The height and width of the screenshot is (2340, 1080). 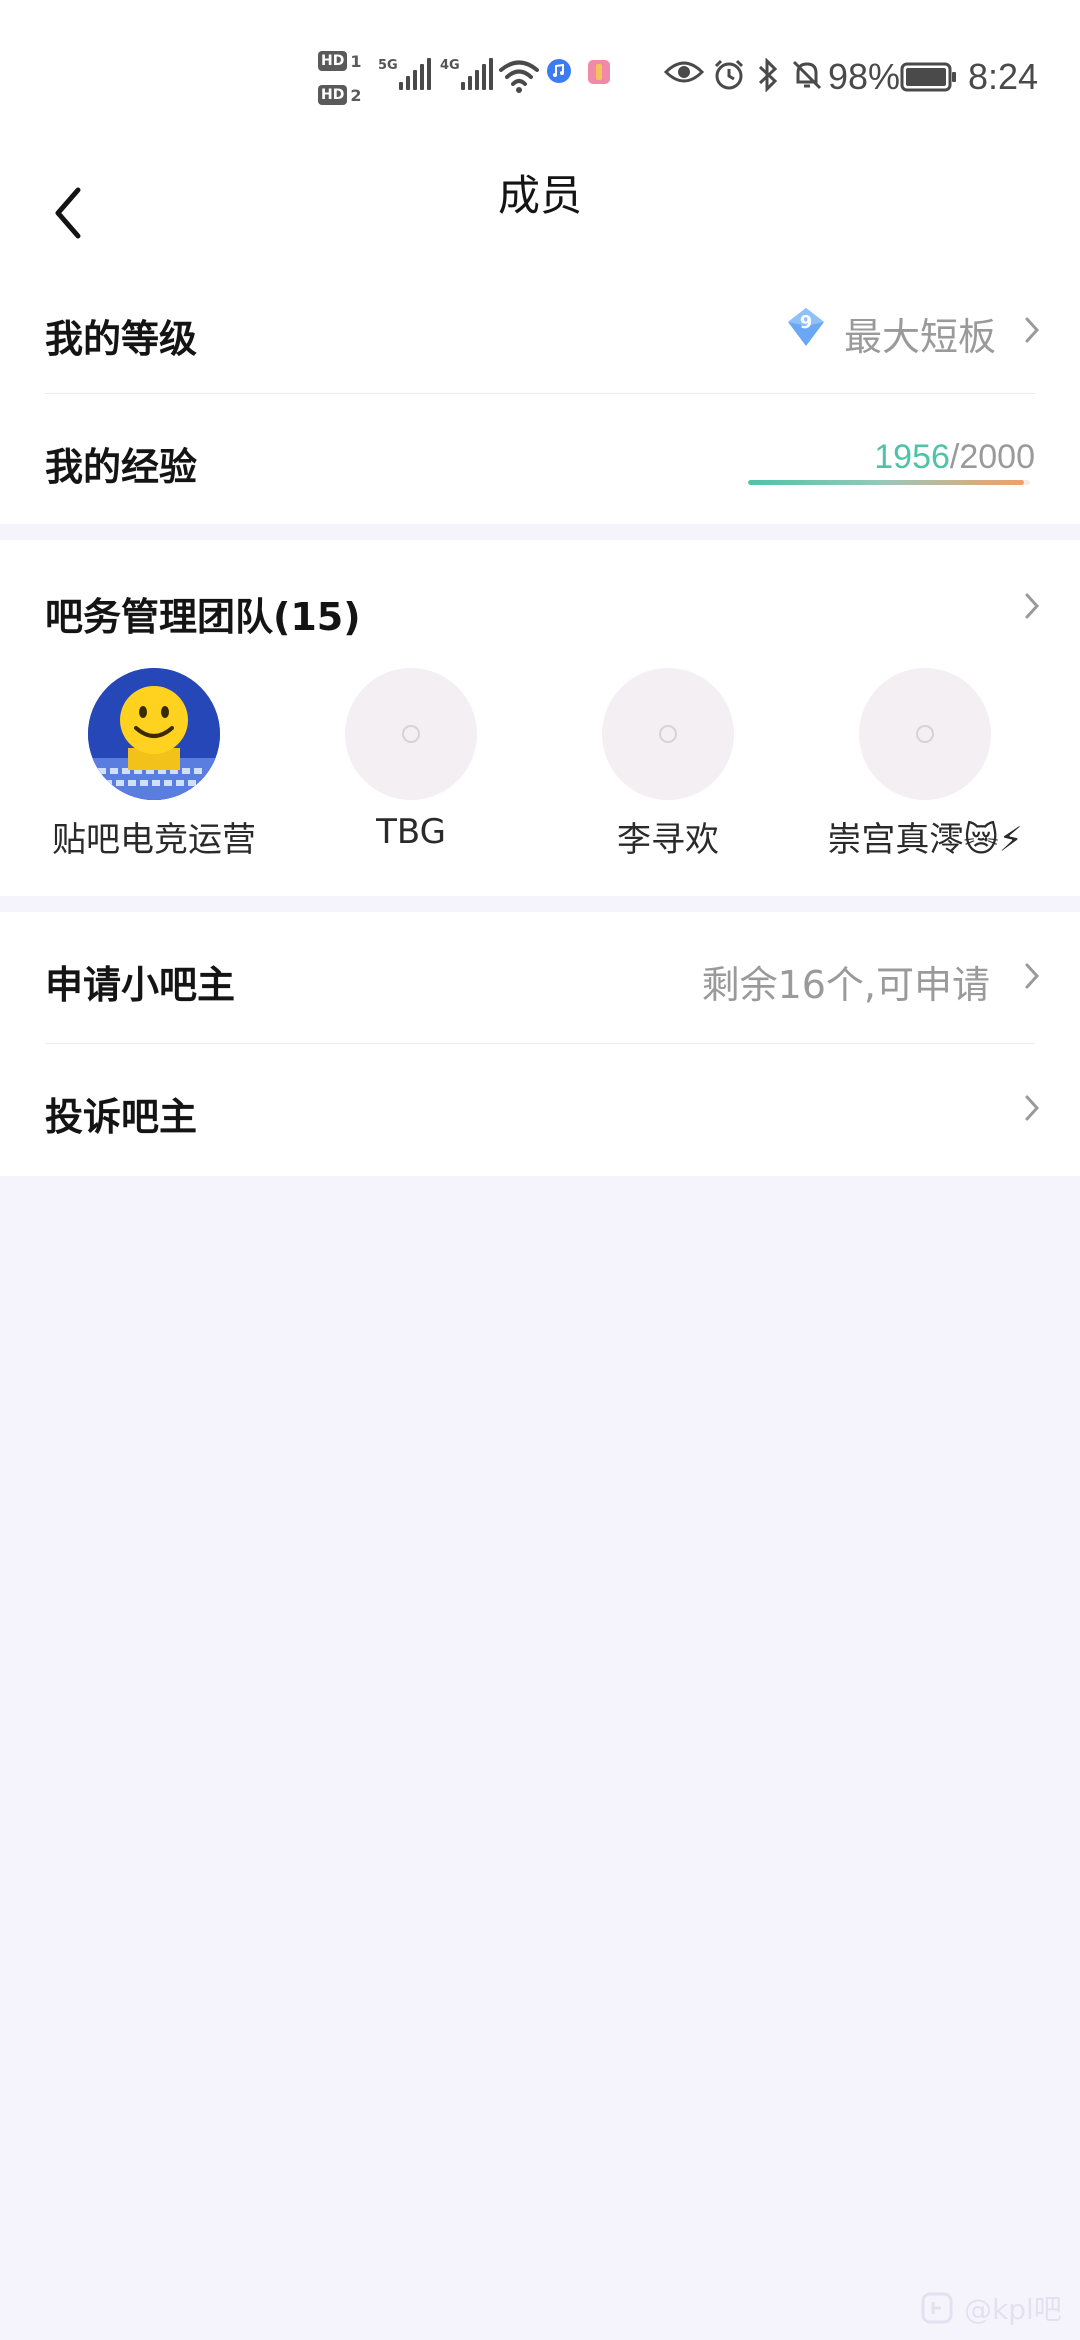 What do you see at coordinates (928, 77) in the screenshot?
I see `battery-icon` at bounding box center [928, 77].